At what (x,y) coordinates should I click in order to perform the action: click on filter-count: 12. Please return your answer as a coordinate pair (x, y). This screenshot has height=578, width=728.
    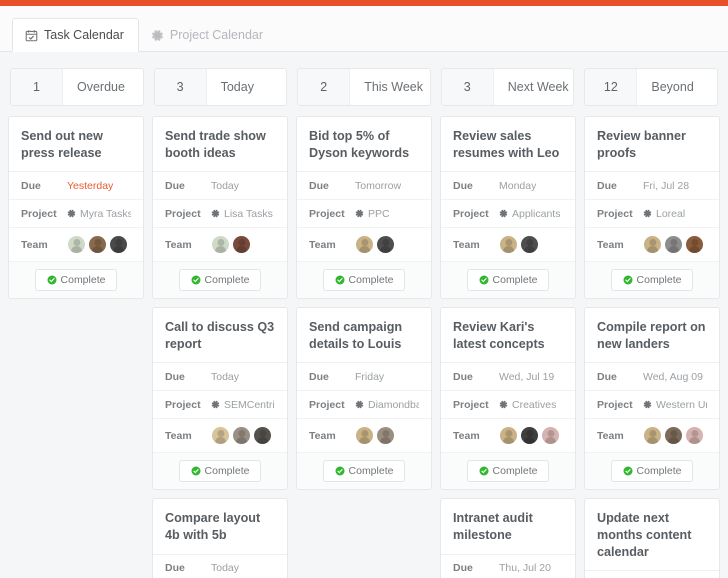
    Looking at the image, I should click on (611, 87).